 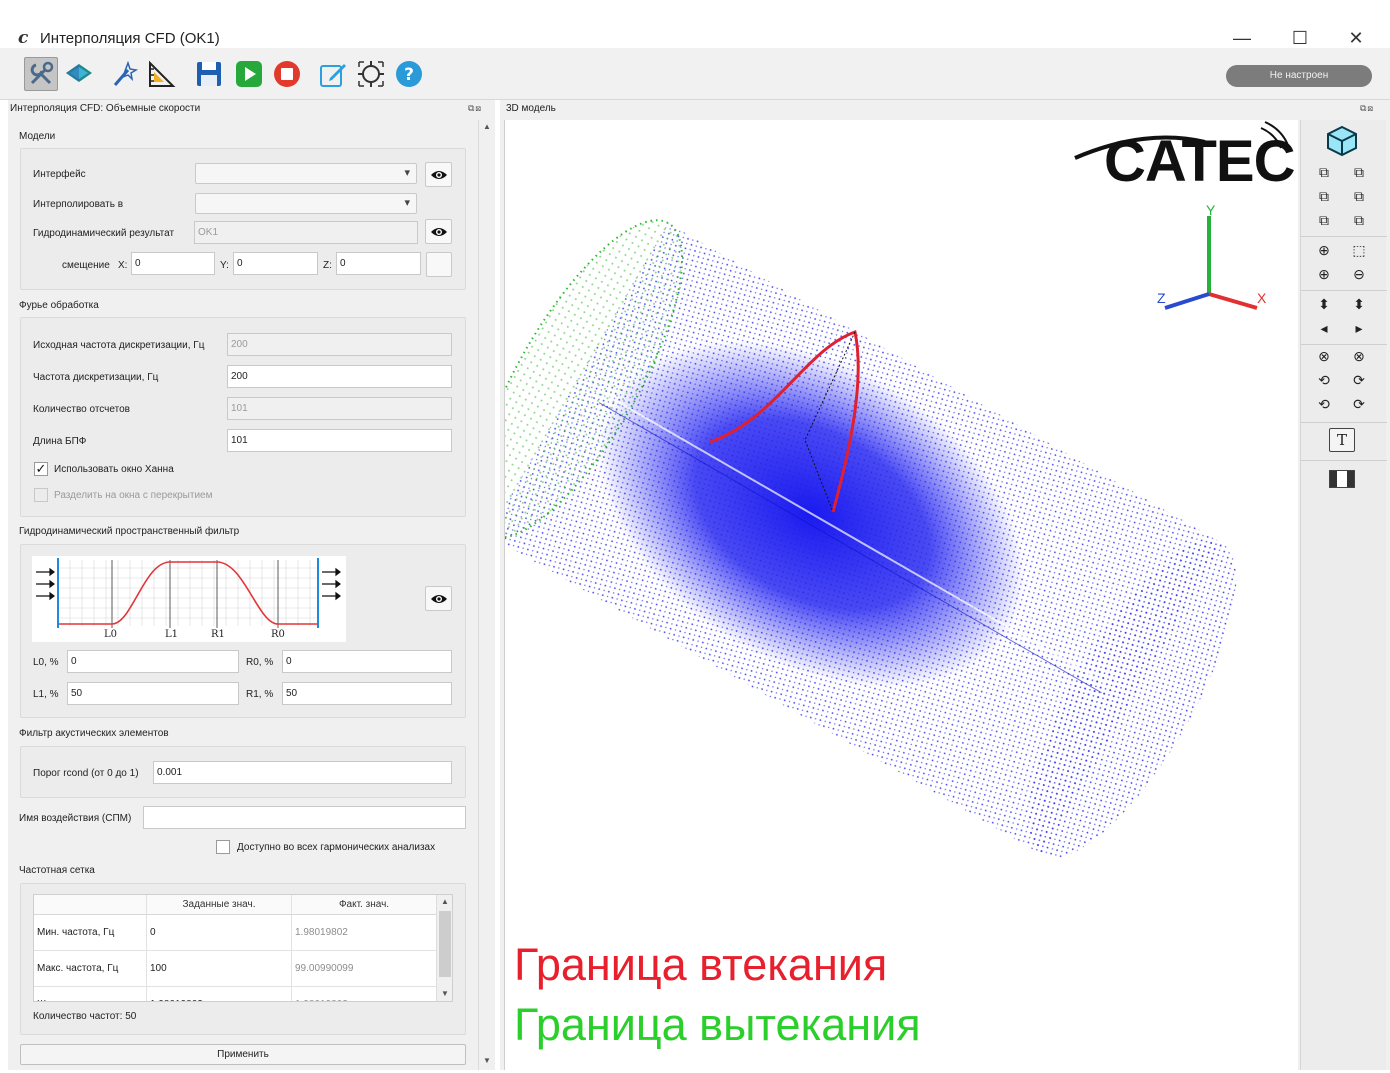 What do you see at coordinates (275, 263) in the screenshot?
I see `offset-y-field: 0` at bounding box center [275, 263].